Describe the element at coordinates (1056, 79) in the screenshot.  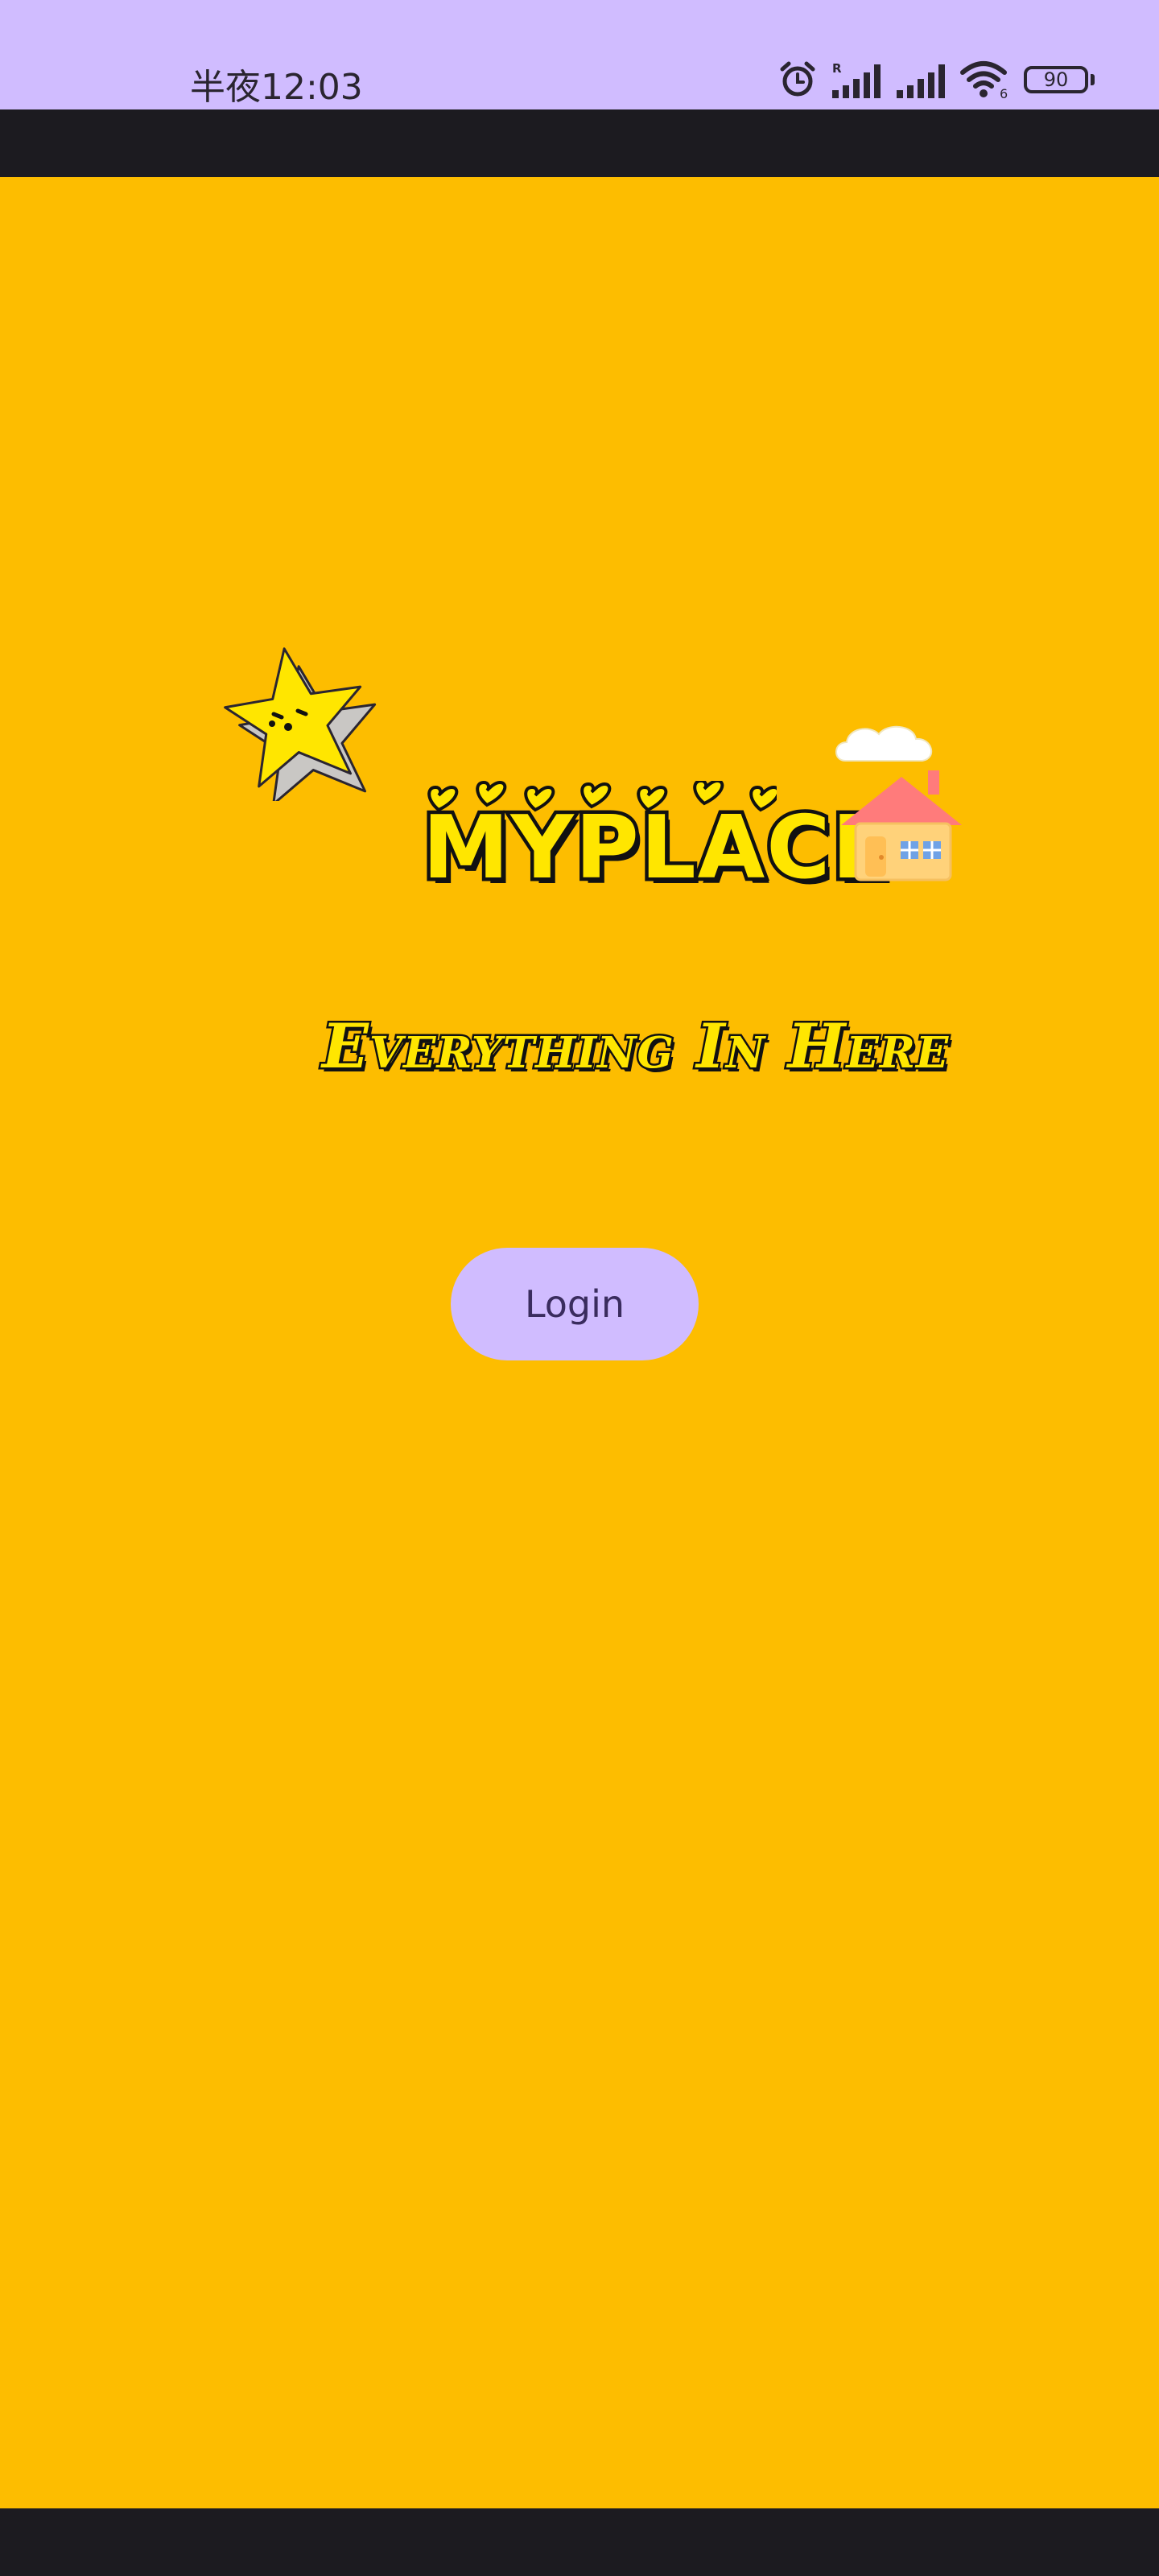
I see `battery-level: 90` at that location.